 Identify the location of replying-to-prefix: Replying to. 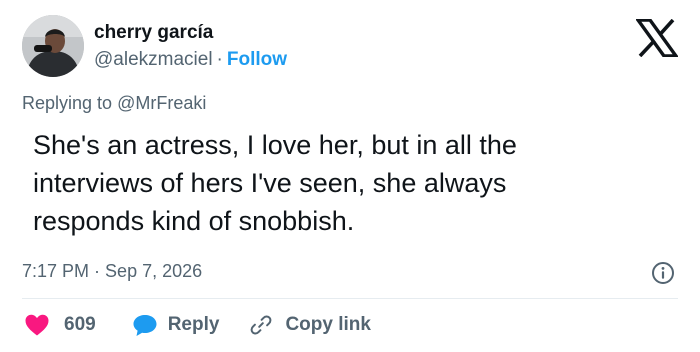
(67, 103).